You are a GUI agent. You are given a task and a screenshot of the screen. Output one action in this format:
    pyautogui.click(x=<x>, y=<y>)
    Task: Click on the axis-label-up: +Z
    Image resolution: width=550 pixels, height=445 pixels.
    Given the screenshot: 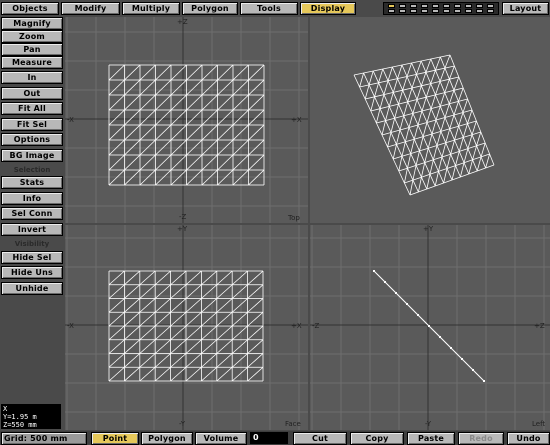 What is the action you would take?
    pyautogui.click(x=182, y=22)
    